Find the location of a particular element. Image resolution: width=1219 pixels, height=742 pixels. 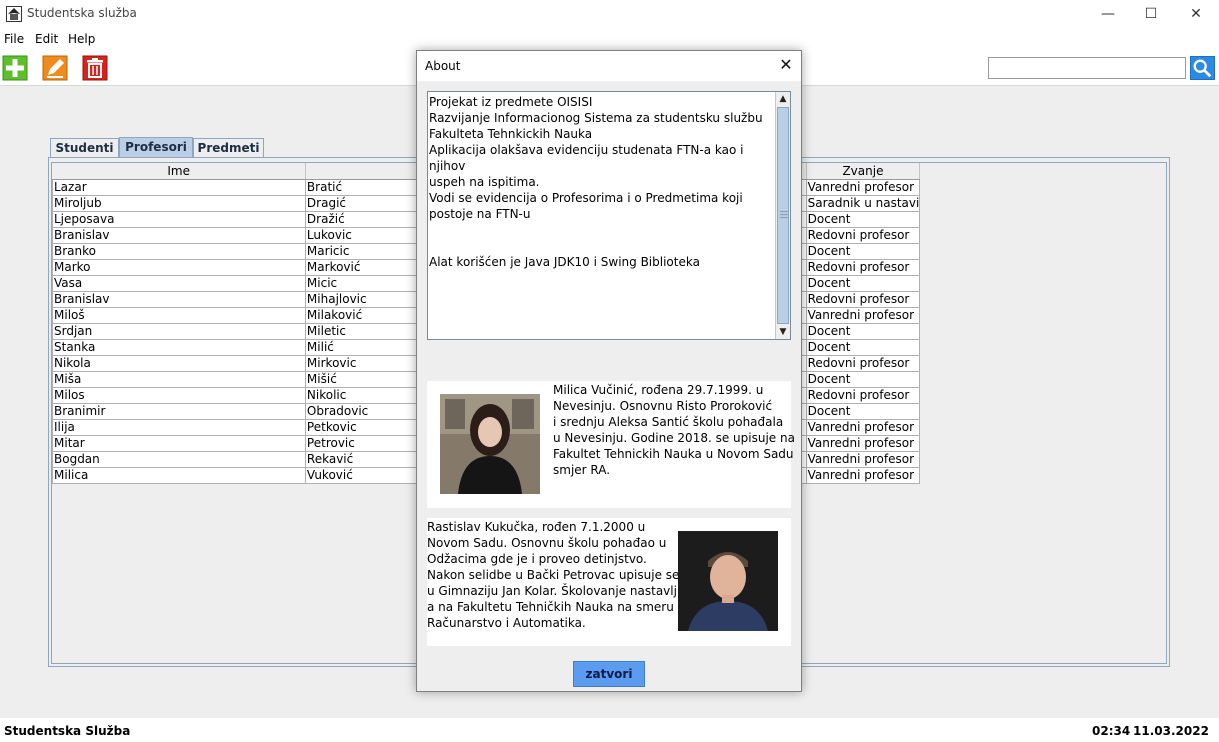

dialog-title-bar: About ✕ is located at coordinates (609, 66).